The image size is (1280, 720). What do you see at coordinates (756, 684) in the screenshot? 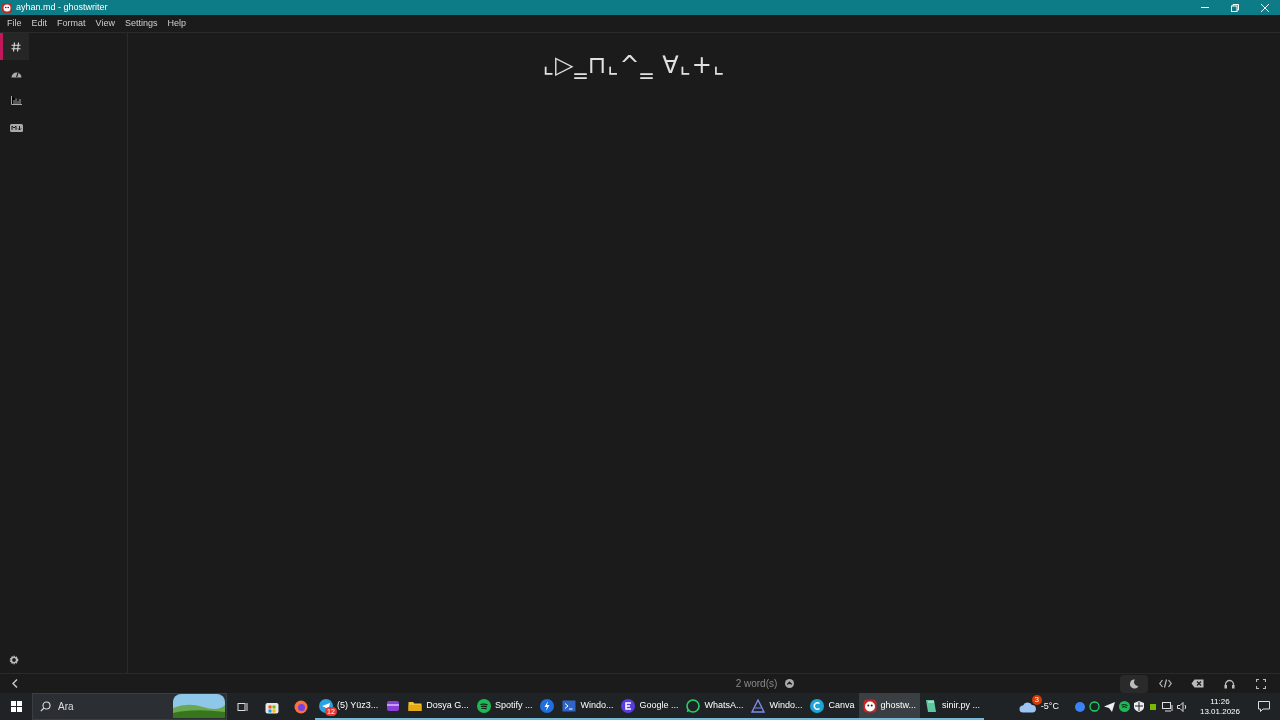
I see `word-count: 2 word(s)` at bounding box center [756, 684].